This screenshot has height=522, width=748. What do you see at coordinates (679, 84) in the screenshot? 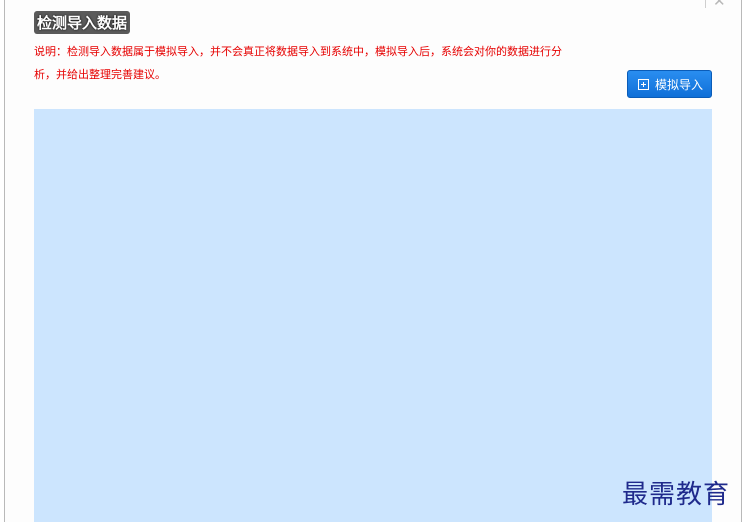
I see `simulate-import-label: 模拟导入` at bounding box center [679, 84].